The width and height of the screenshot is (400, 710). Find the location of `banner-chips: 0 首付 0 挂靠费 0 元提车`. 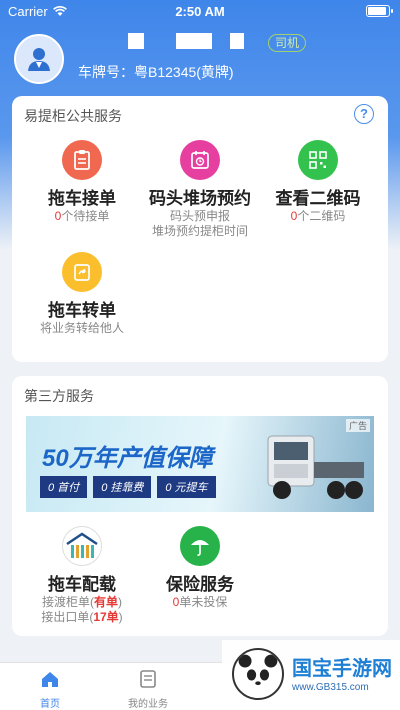

banner-chips: 0 首付 0 挂靠费 0 元提车 is located at coordinates (128, 487).